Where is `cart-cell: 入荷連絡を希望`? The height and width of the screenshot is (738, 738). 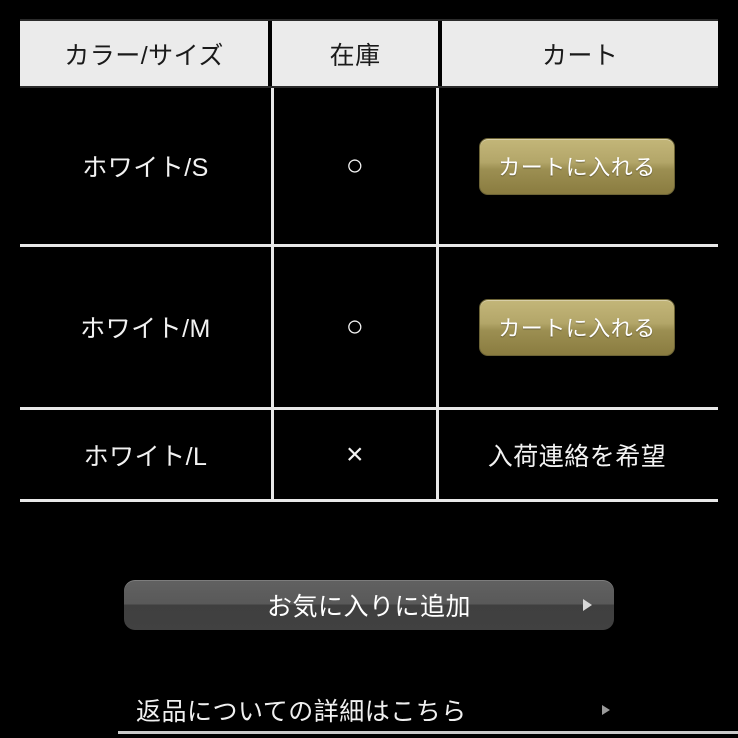
cart-cell: 入荷連絡を希望 is located at coordinates (577, 454).